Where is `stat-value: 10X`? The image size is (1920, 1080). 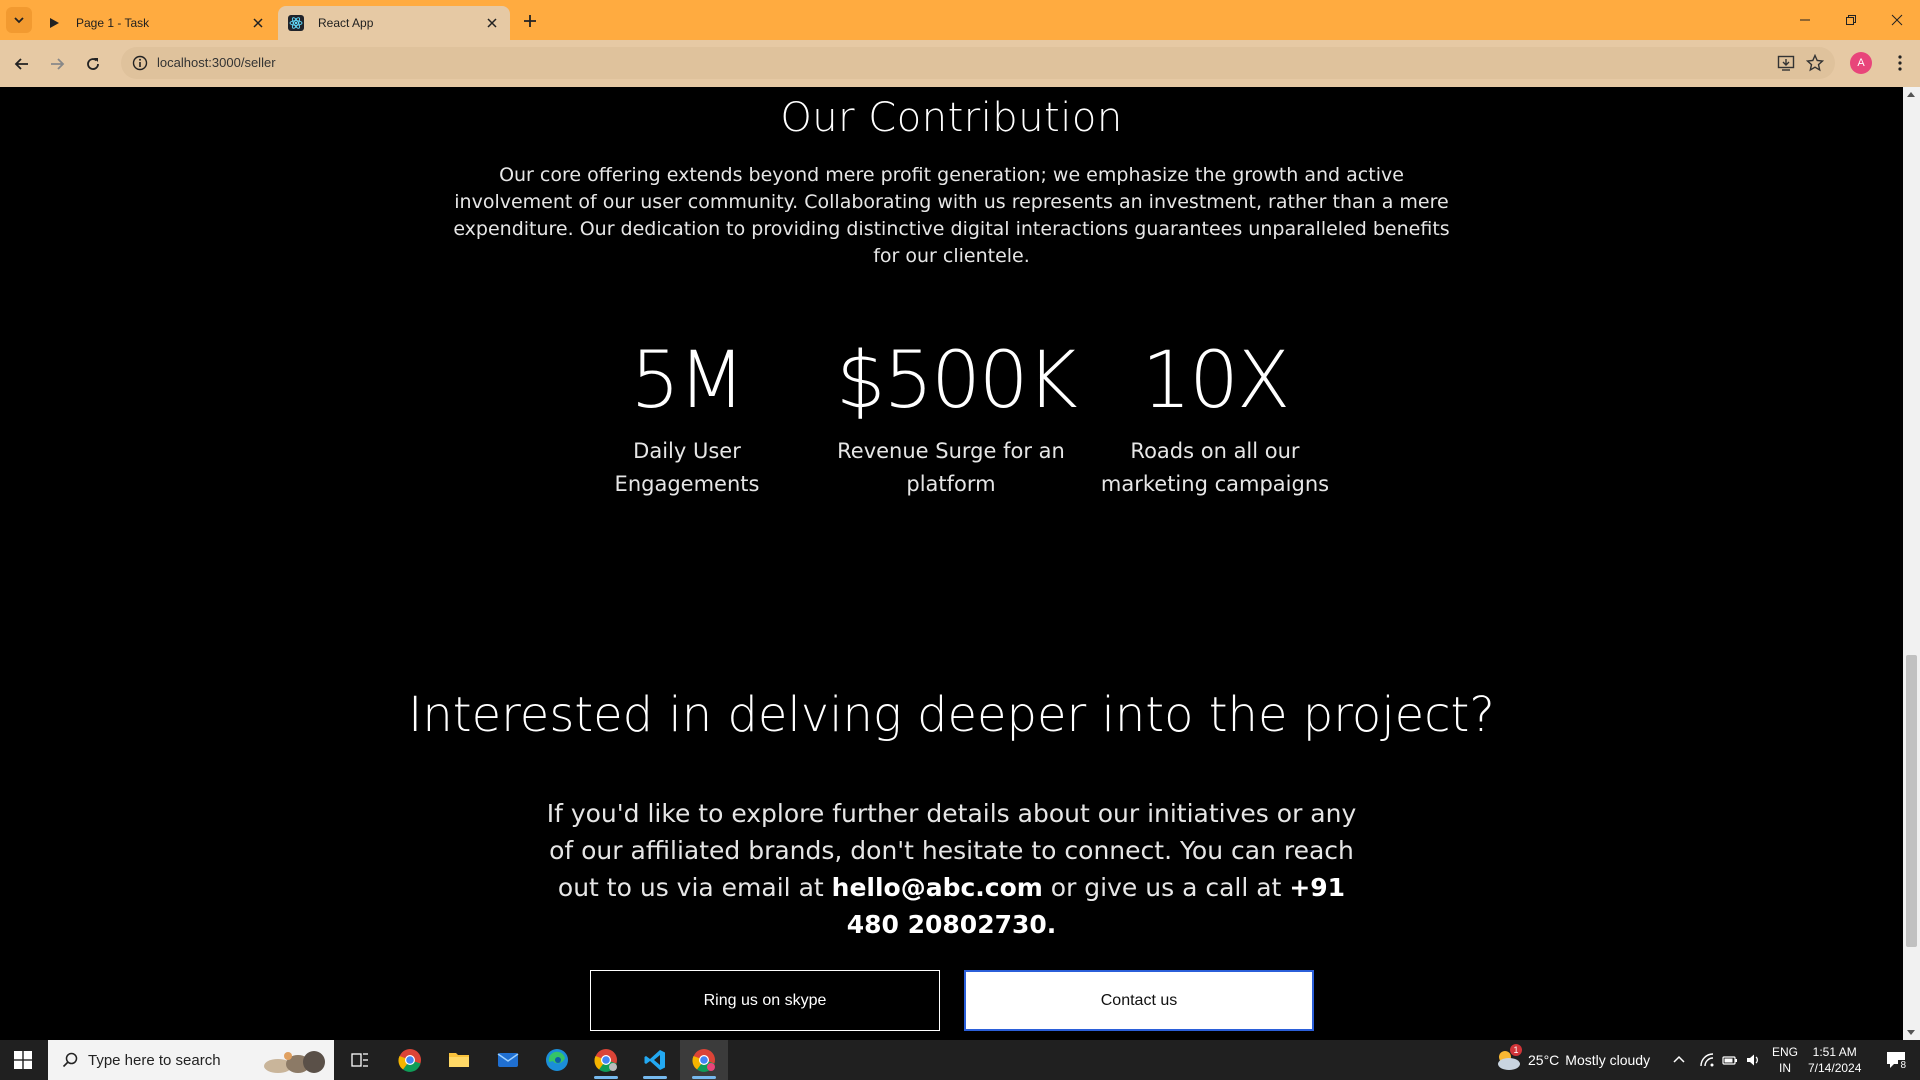 stat-value: 10X is located at coordinates (1216, 381).